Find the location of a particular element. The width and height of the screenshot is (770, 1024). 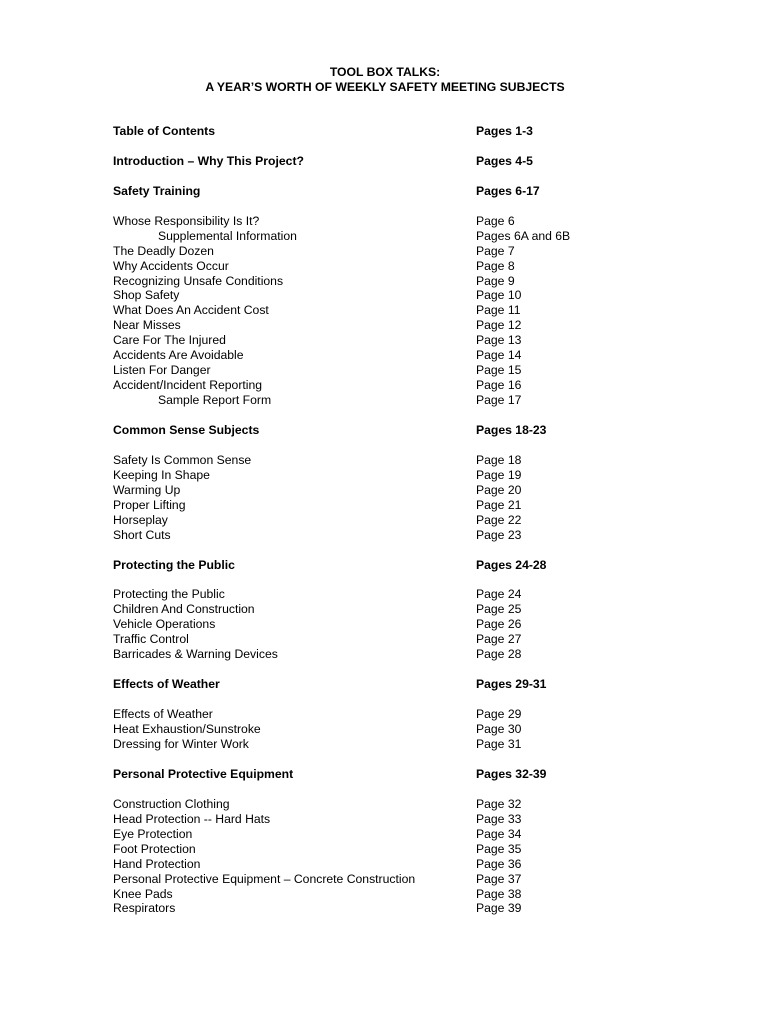

toc-item: Protecting the Public Page 24 is located at coordinates (385, 594).